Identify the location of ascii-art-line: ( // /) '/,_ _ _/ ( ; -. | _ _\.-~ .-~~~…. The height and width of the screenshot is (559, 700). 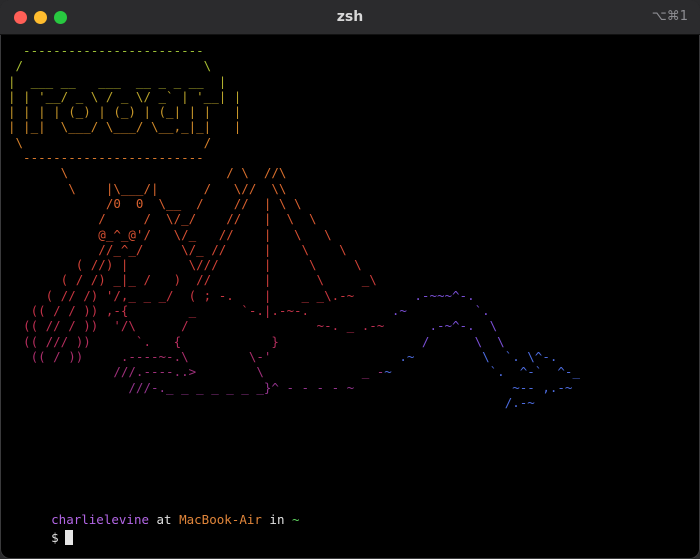
(241, 295).